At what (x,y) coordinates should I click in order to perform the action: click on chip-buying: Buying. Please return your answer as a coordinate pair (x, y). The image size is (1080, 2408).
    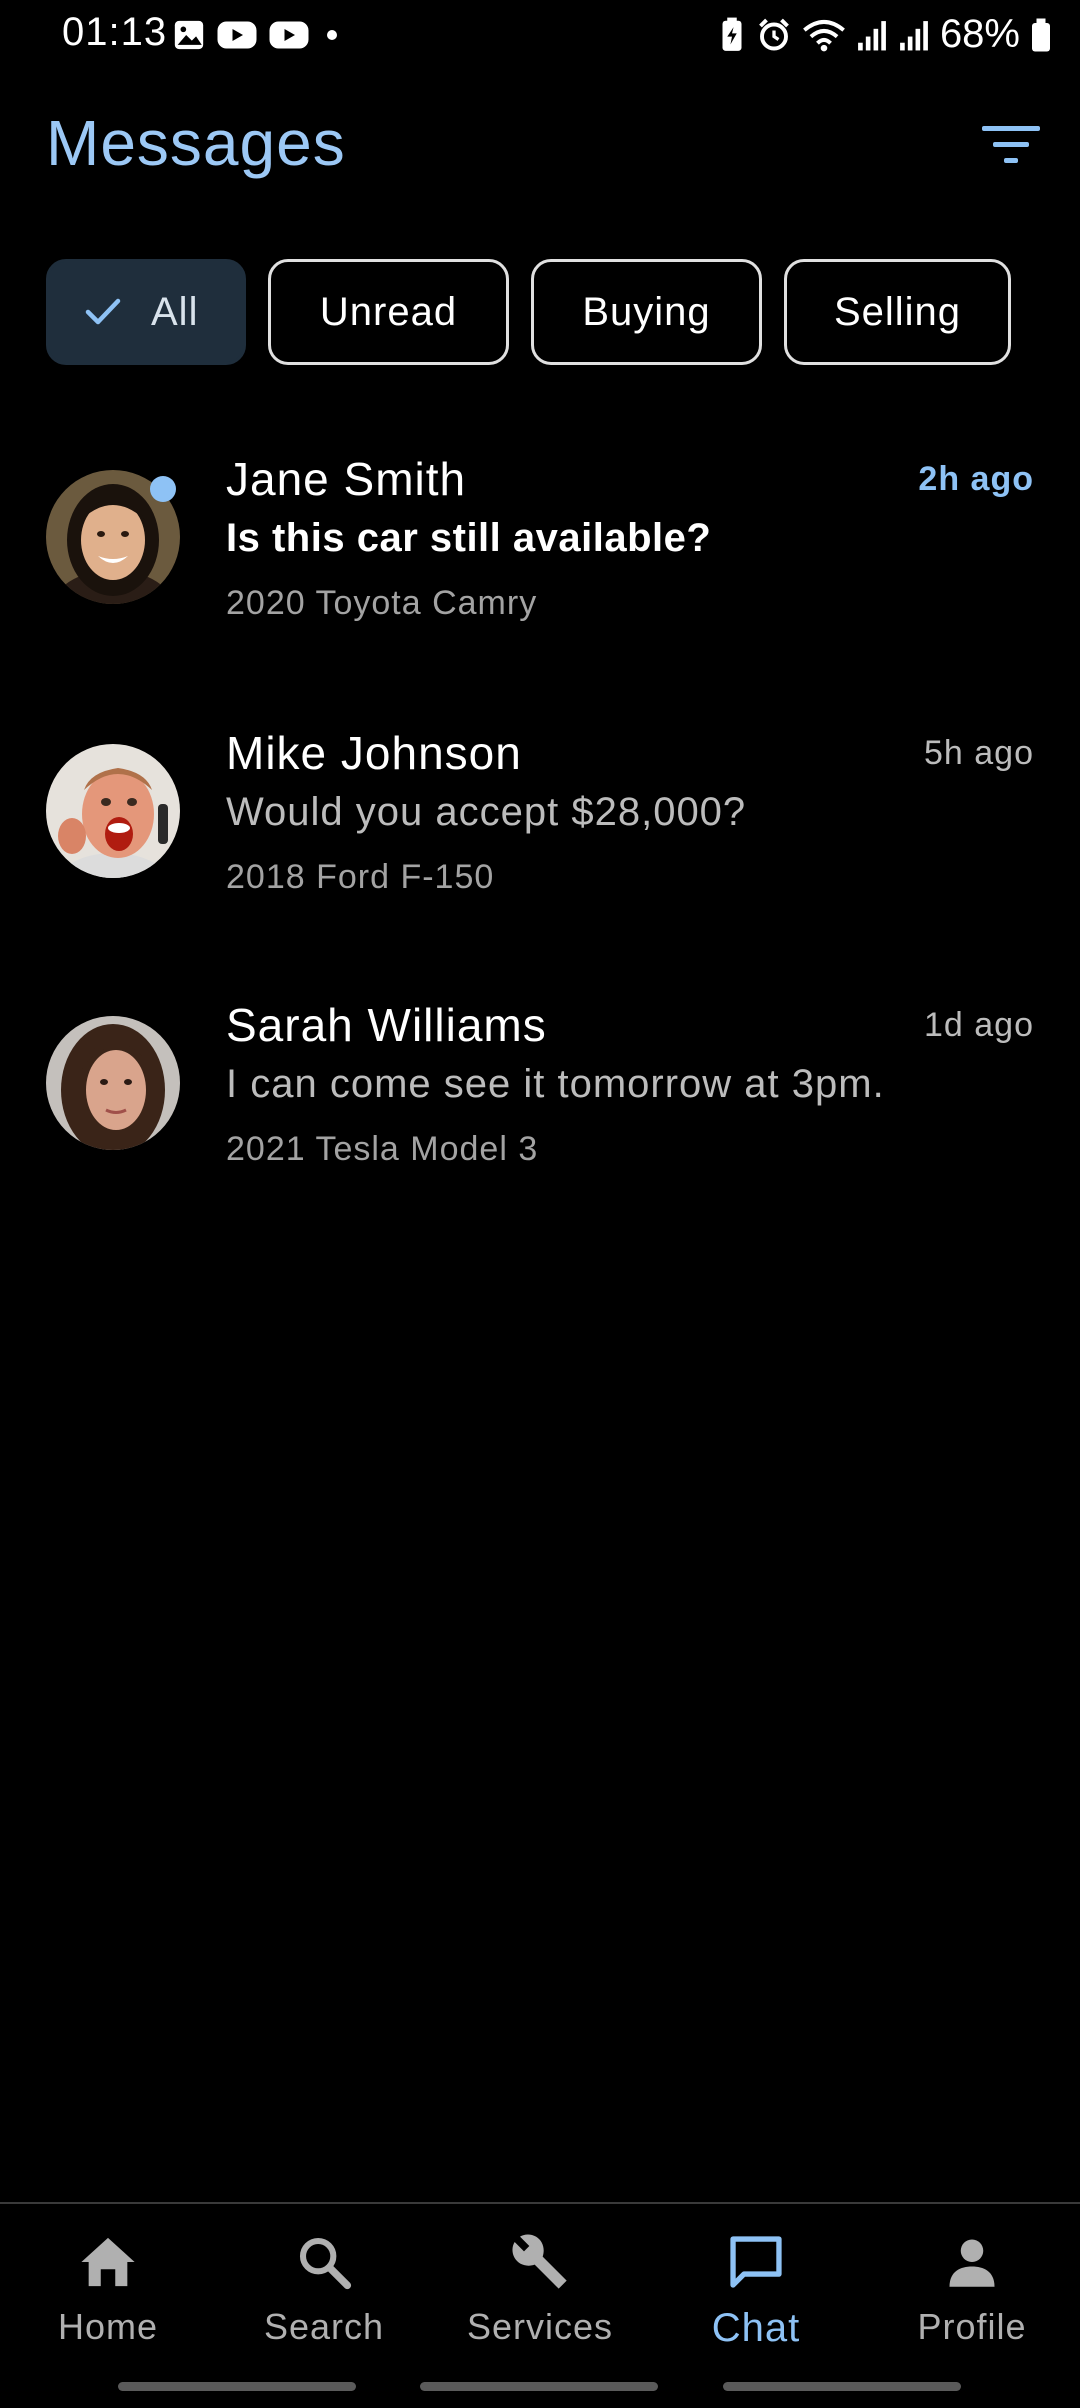
    Looking at the image, I should click on (646, 312).